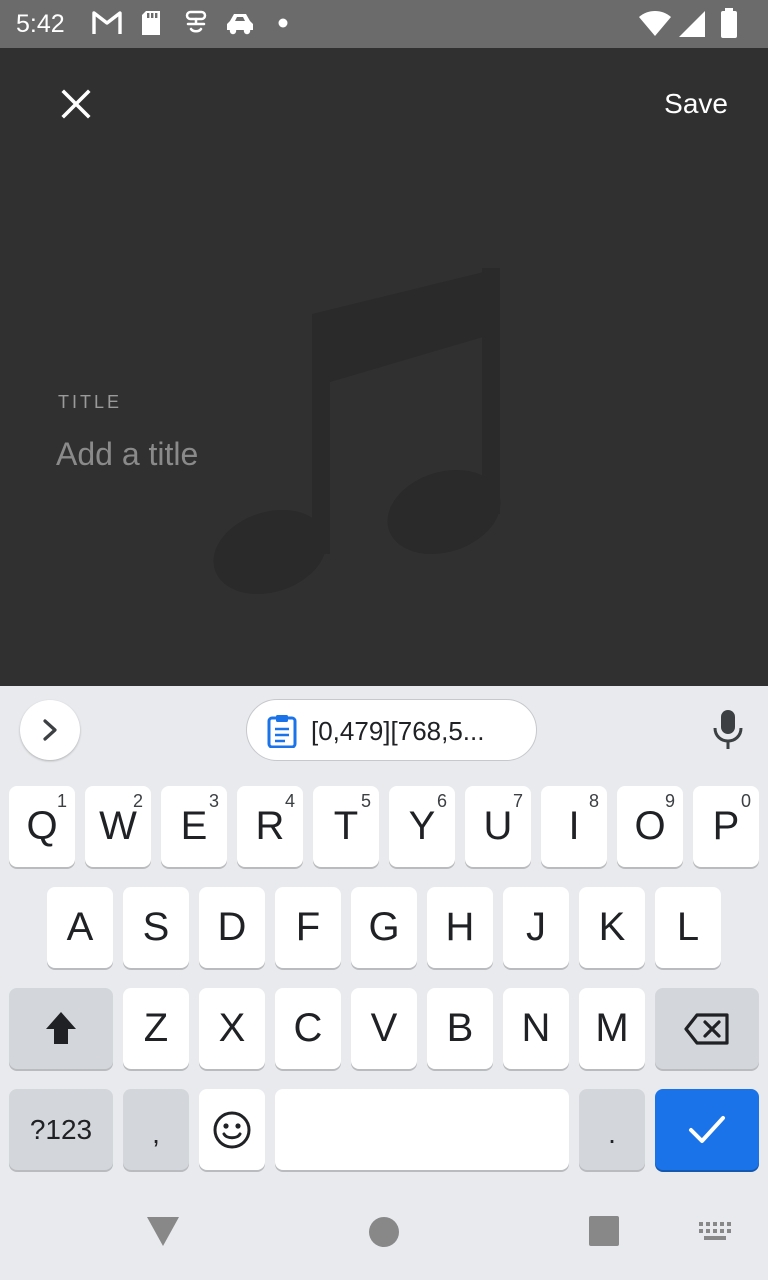 This screenshot has height=1280, width=768. I want to click on key-x: X, so click(232, 1028).